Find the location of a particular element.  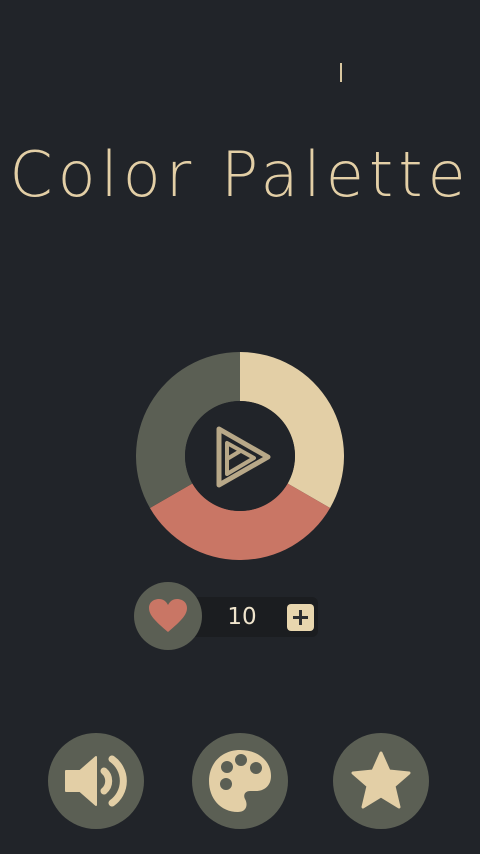

heart-icon is located at coordinates (168, 615).